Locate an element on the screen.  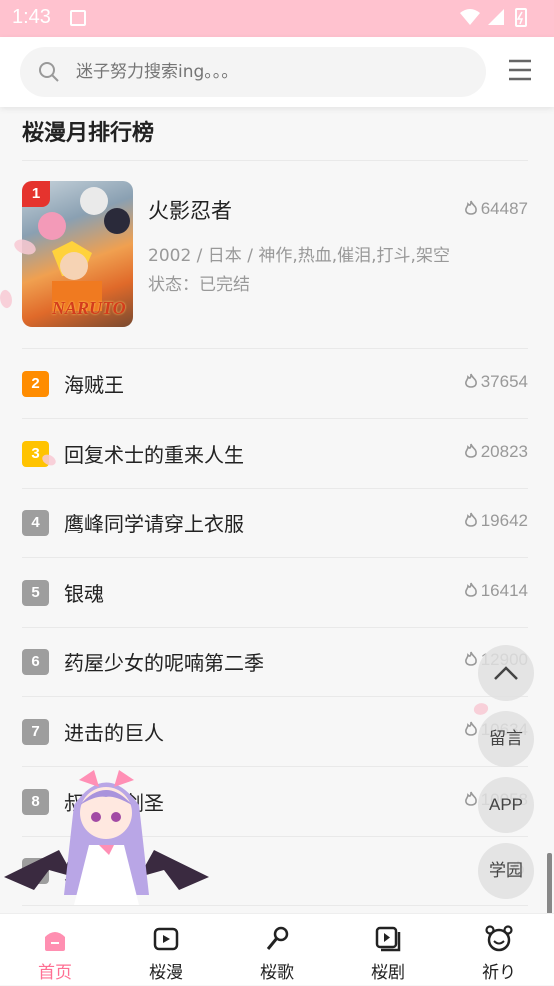
chevron-up-icon is located at coordinates (506, 673).